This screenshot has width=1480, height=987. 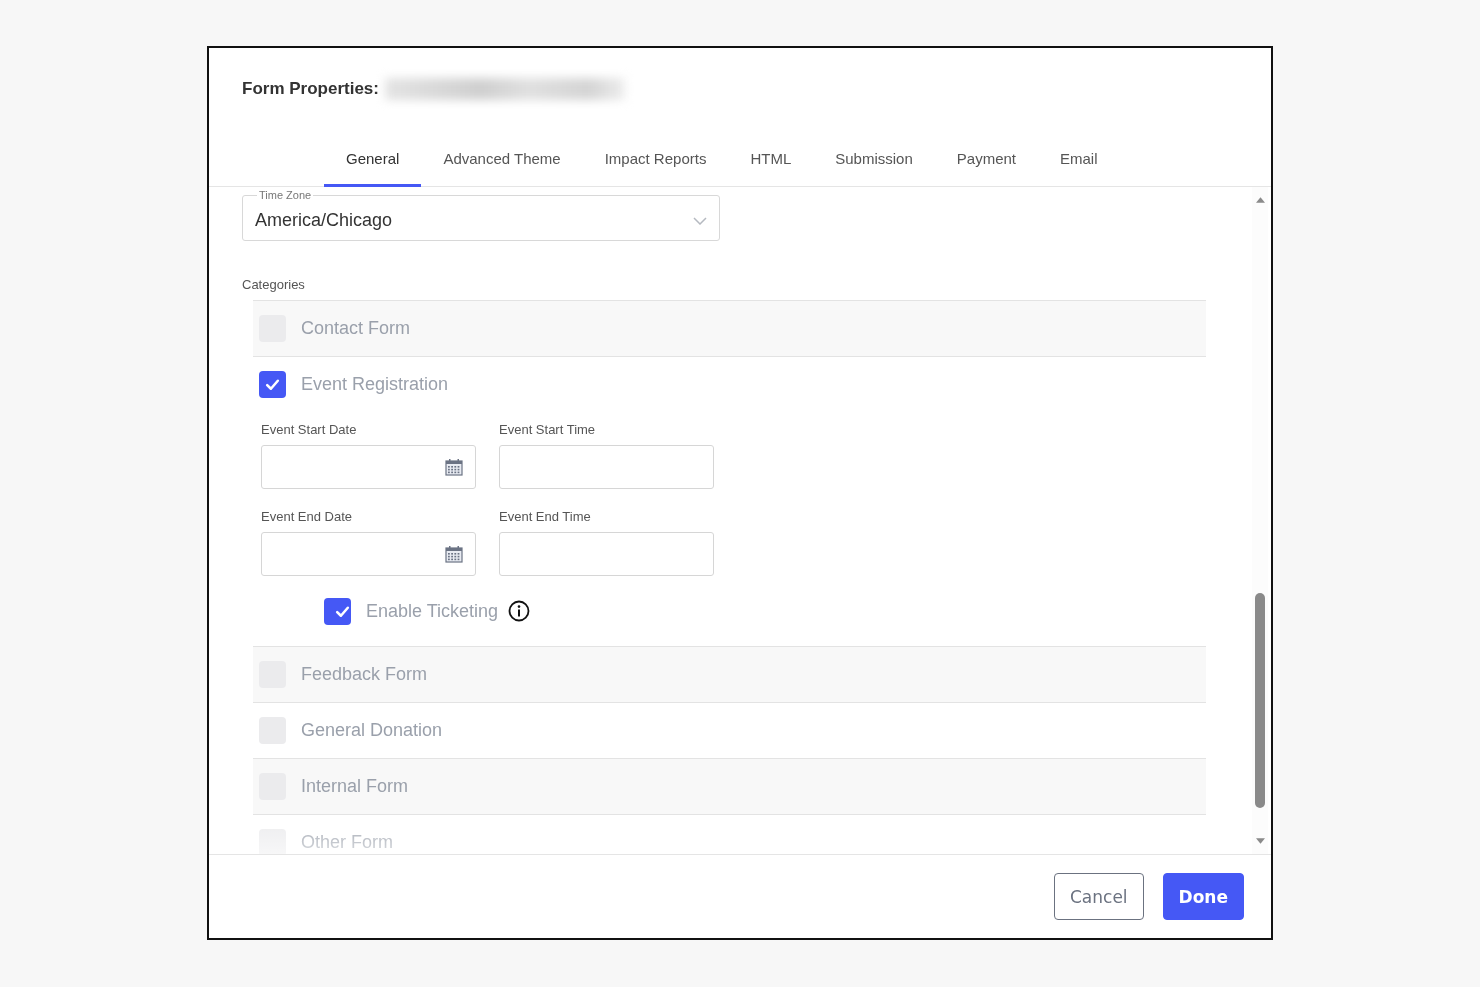 I want to click on info-icon, so click(x=519, y=611).